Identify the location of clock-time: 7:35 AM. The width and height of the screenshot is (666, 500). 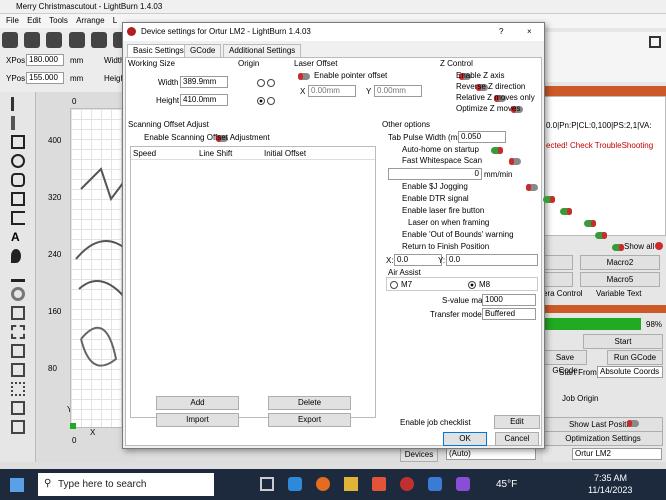
(610, 478).